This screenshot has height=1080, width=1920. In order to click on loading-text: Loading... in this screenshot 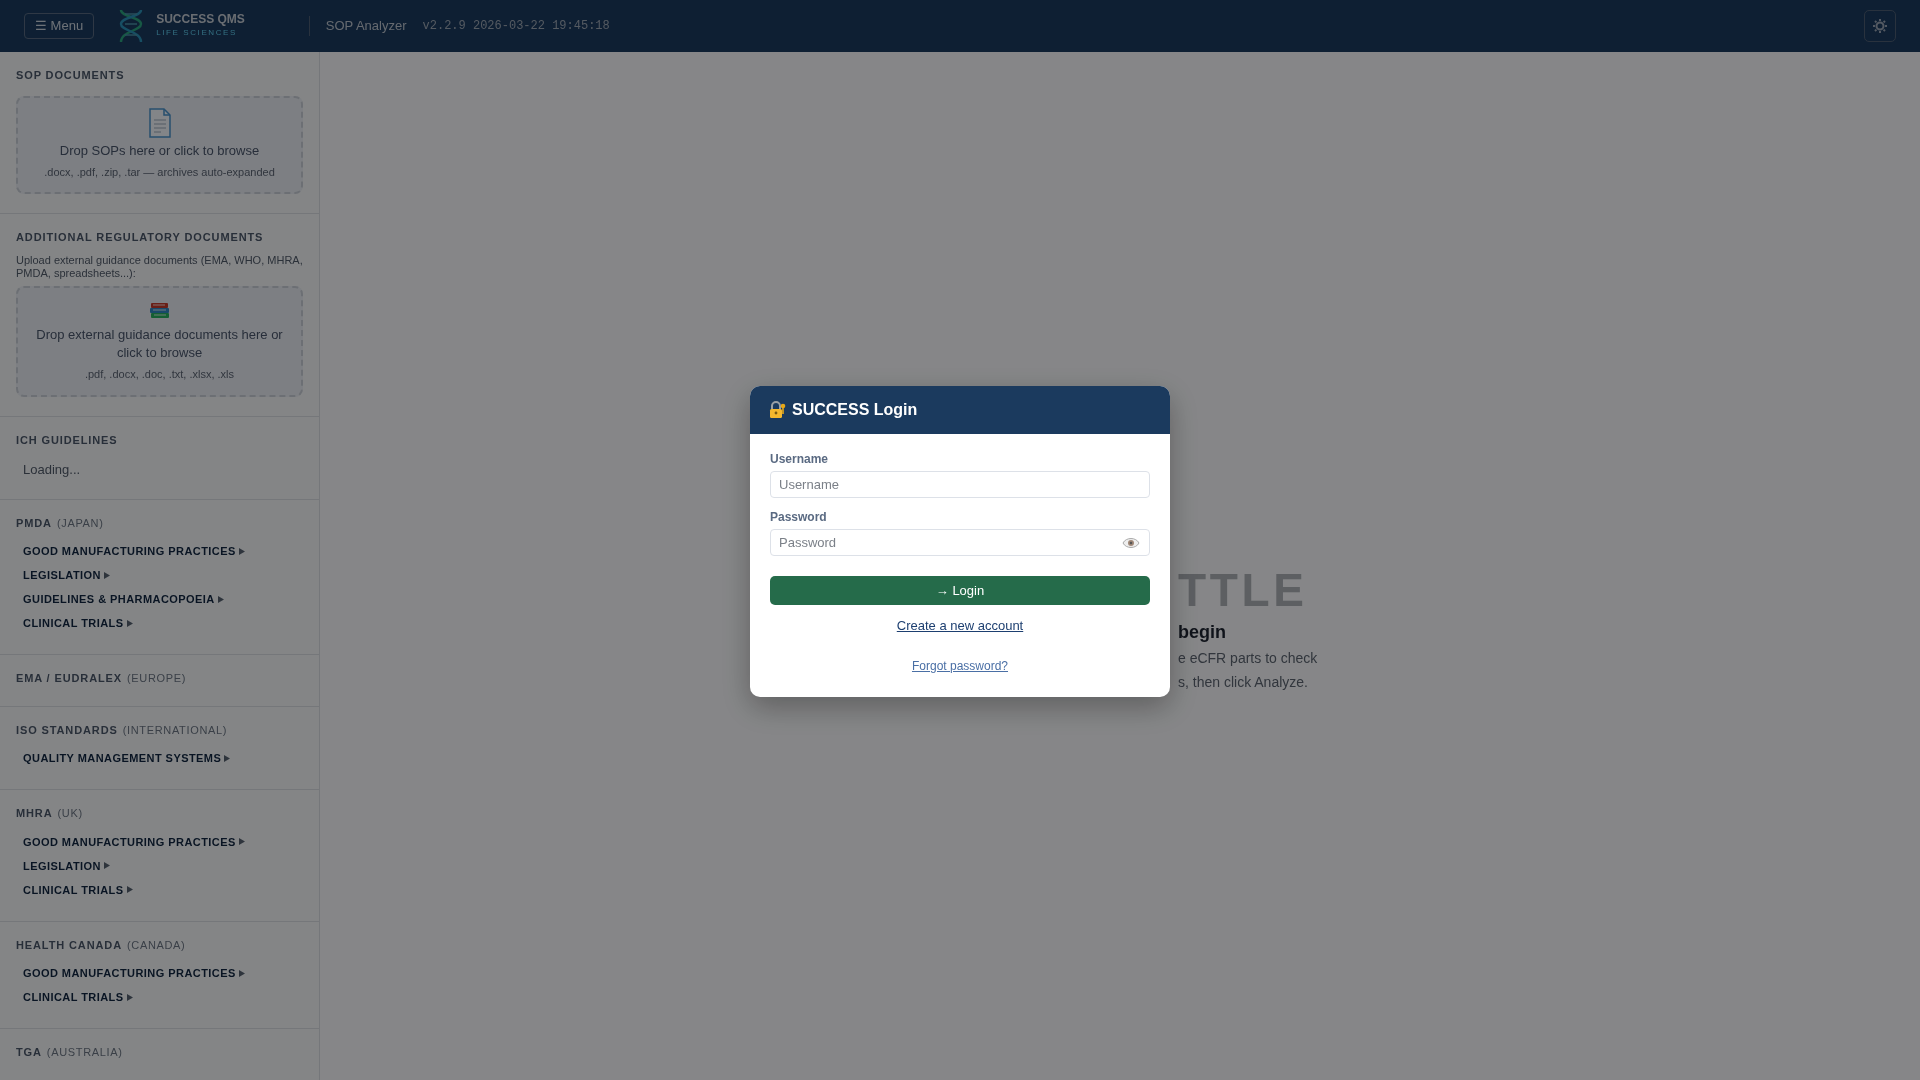, I will do `click(52, 470)`.